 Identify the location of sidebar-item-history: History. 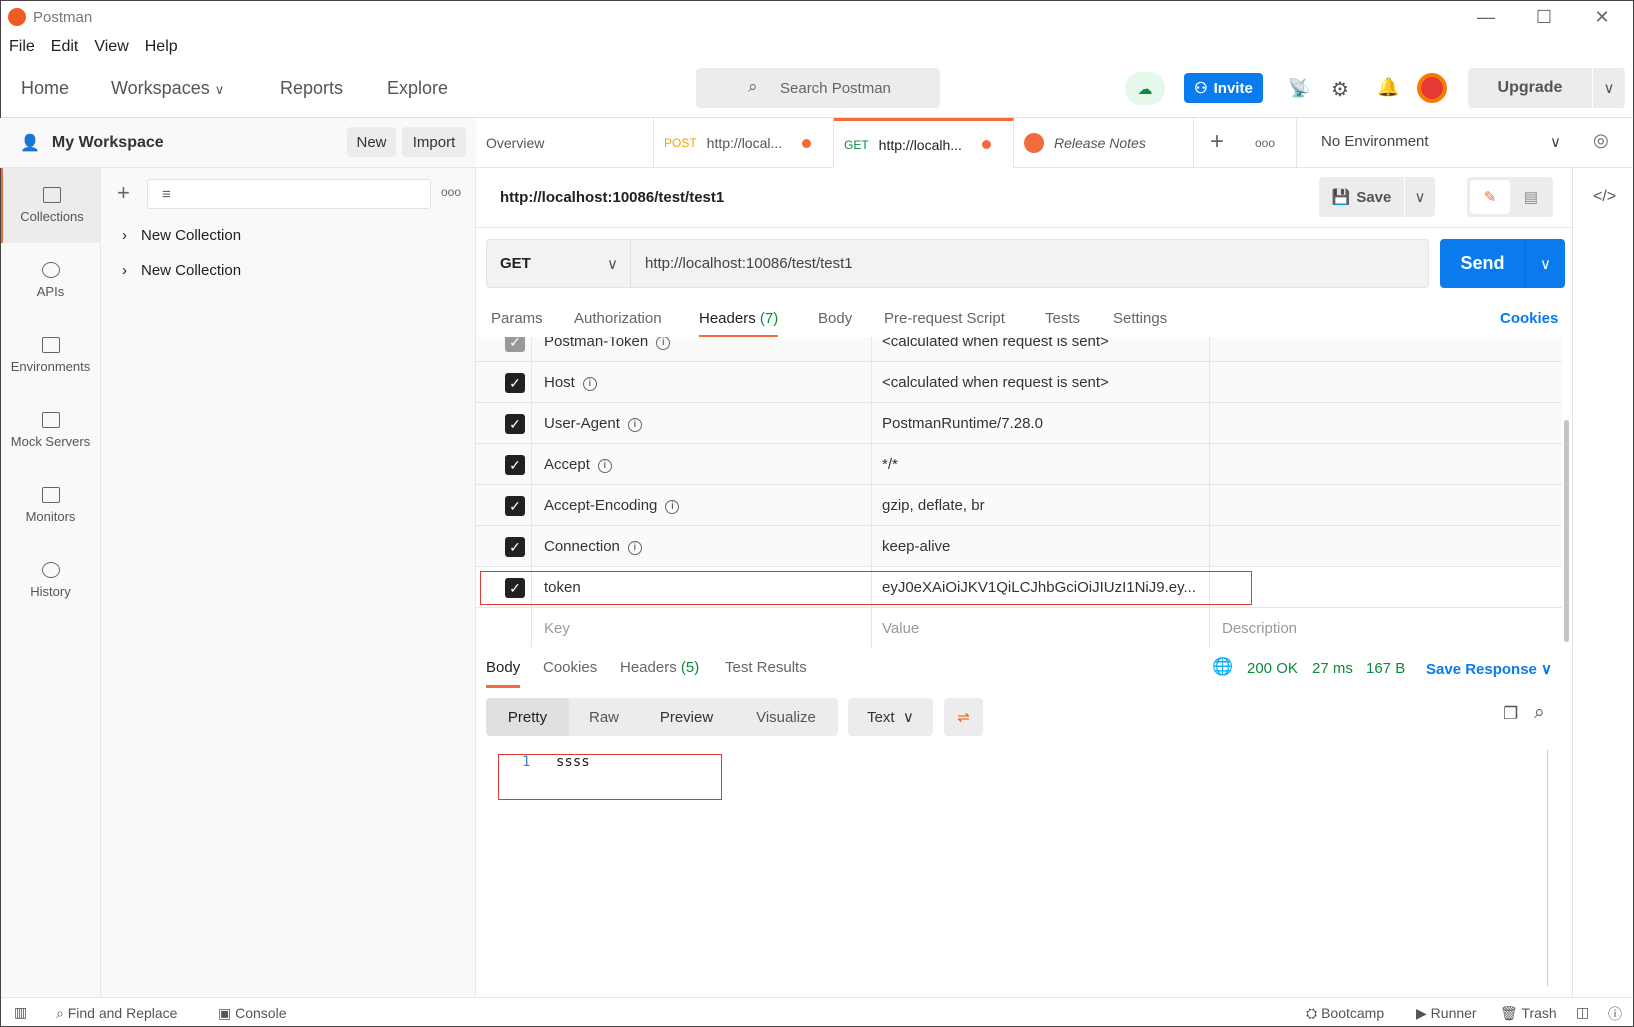
(50, 580).